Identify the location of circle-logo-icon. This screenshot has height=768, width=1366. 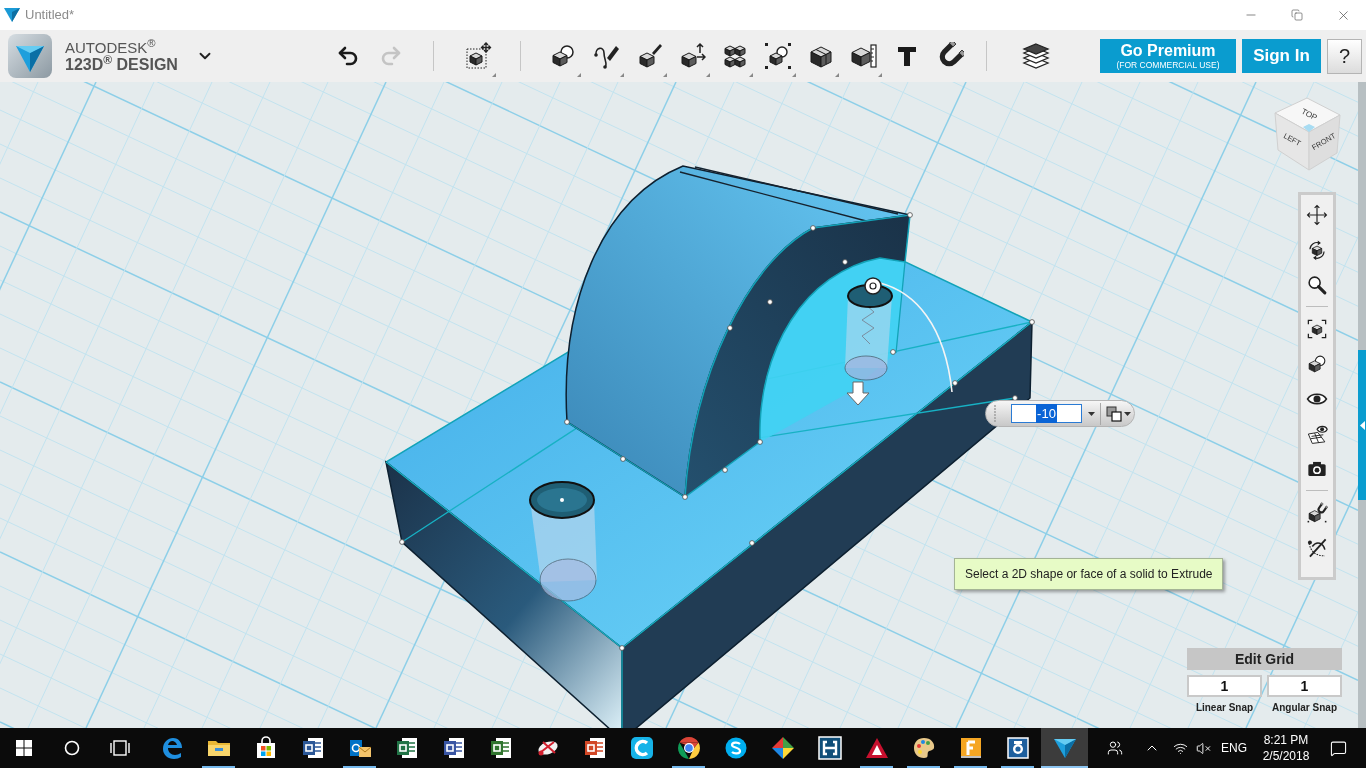
(688, 748).